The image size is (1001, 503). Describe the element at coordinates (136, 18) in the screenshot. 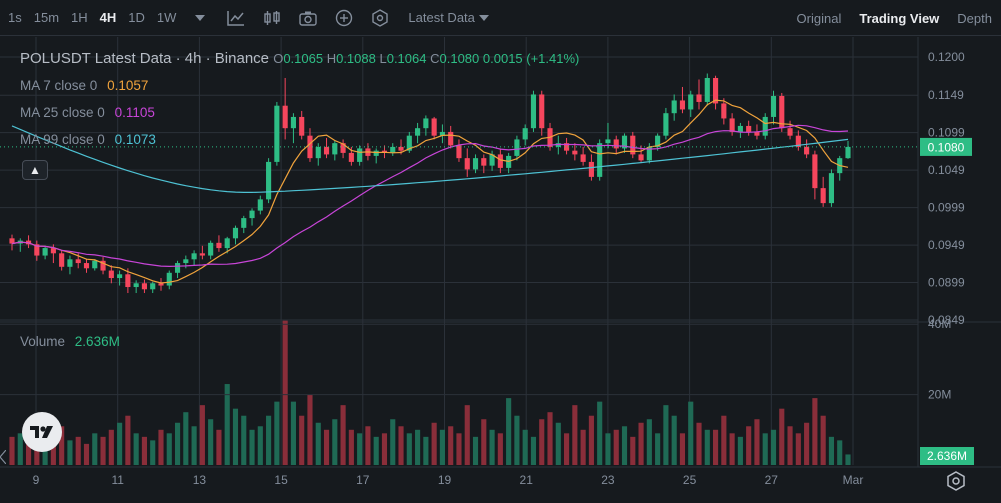

I see `interval-1d: 1D` at that location.